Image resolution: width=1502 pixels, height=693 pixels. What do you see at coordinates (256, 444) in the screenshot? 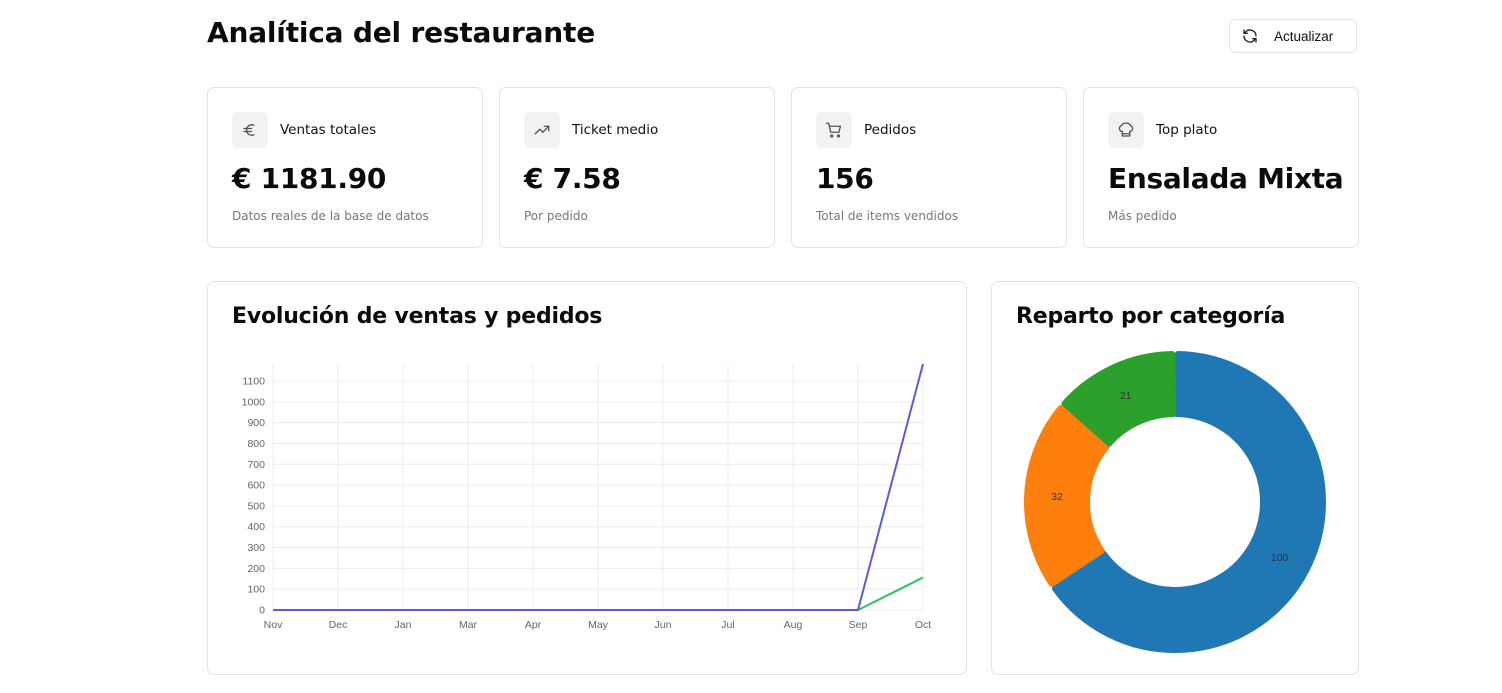
I see `y-tick-label: 800` at bounding box center [256, 444].